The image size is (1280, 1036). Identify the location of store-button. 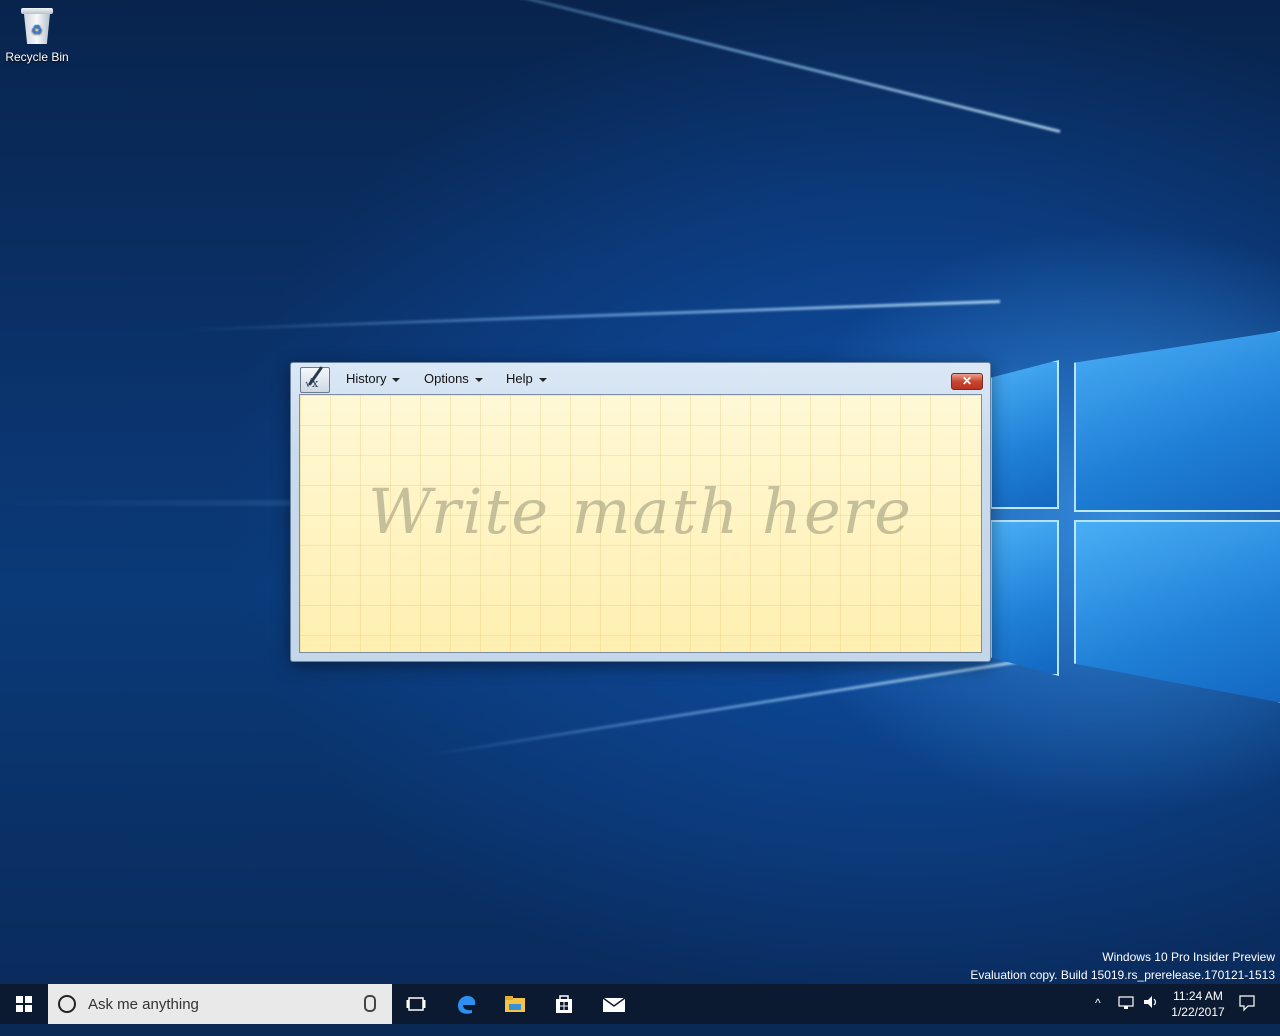
(564, 1004).